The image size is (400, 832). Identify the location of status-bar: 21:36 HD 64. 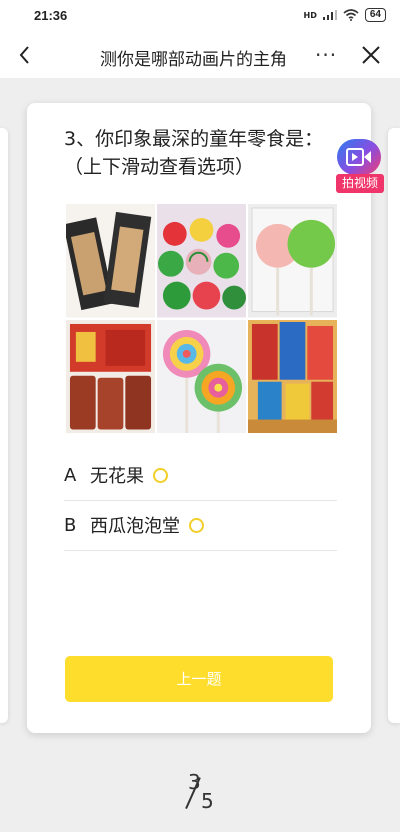
(200, 17).